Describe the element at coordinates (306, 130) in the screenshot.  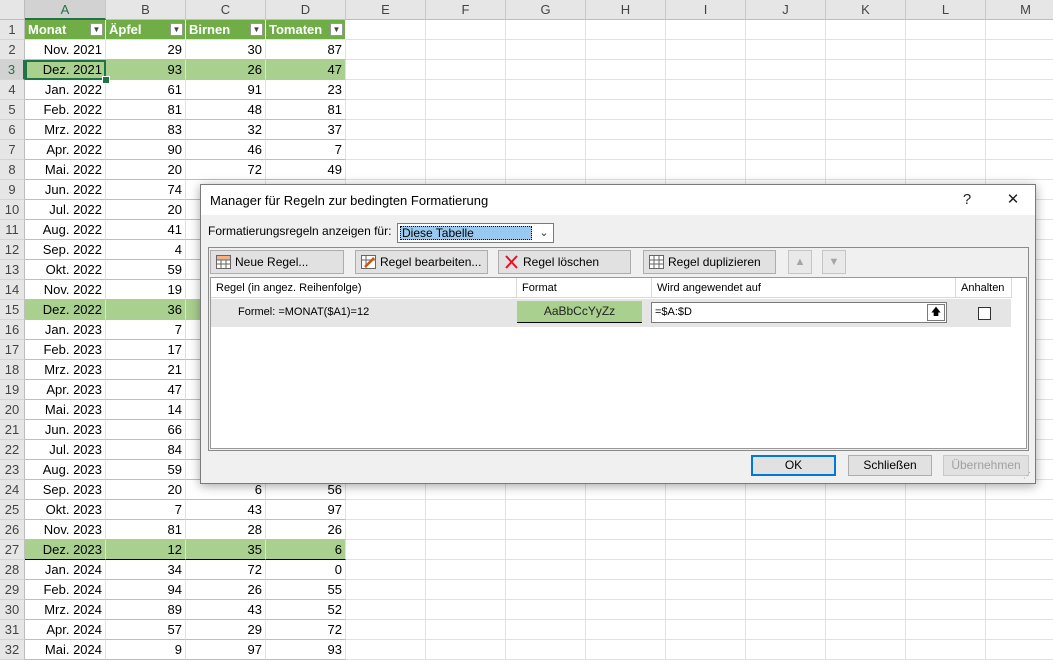
I see `table-cell: 37` at that location.